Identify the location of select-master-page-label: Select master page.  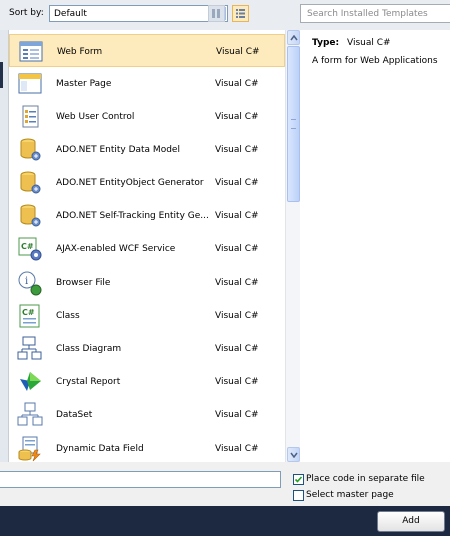
(350, 495).